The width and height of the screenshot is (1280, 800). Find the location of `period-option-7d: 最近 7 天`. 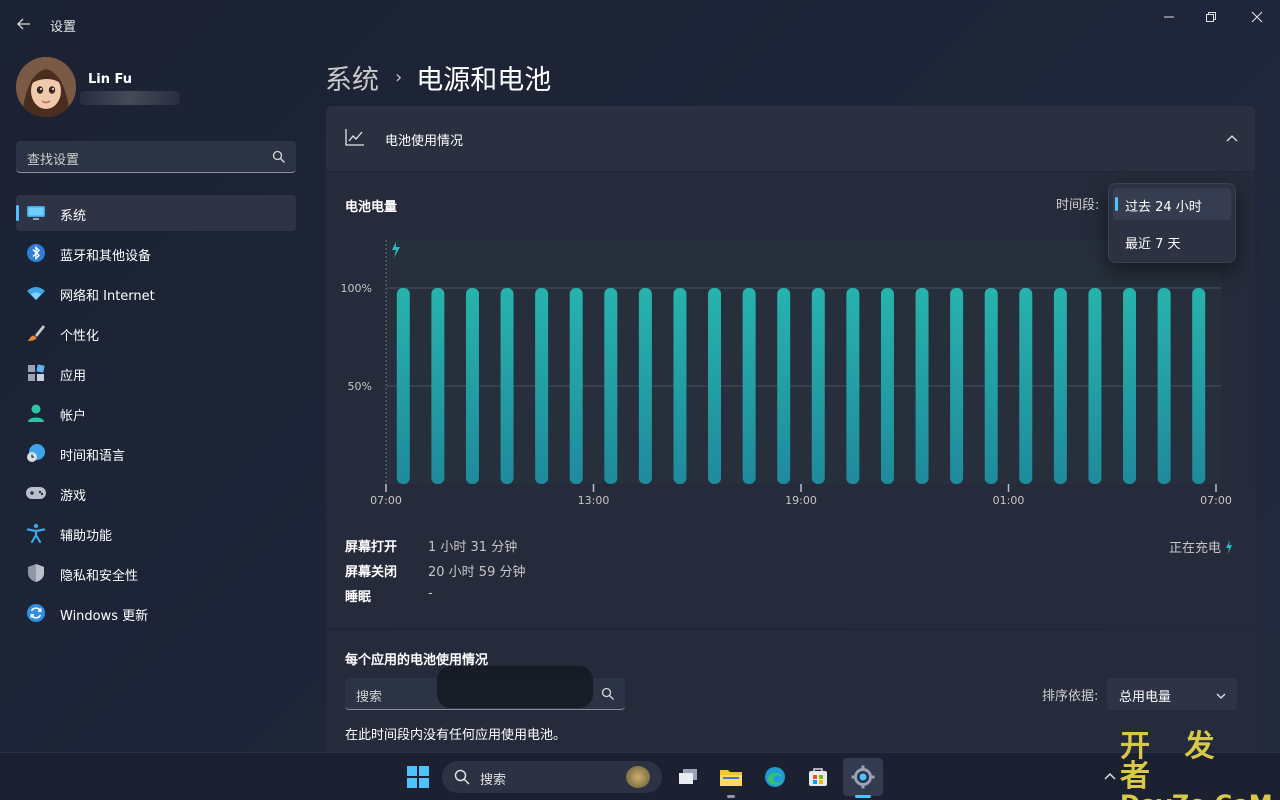

period-option-7d: 最近 7 天 is located at coordinates (1172, 241).